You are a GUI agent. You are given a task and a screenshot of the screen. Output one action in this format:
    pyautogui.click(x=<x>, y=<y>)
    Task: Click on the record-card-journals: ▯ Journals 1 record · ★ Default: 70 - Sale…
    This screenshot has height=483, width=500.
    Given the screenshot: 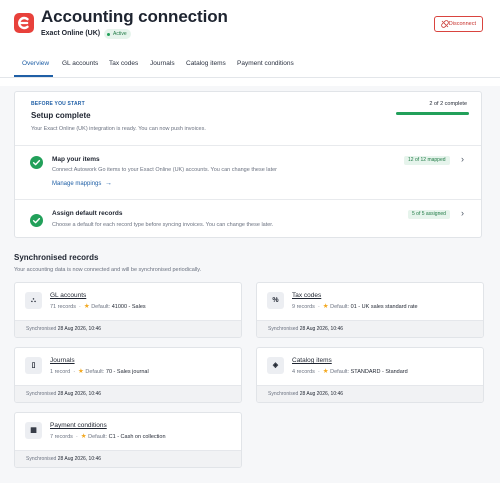 What is the action you would take?
    pyautogui.click(x=128, y=375)
    